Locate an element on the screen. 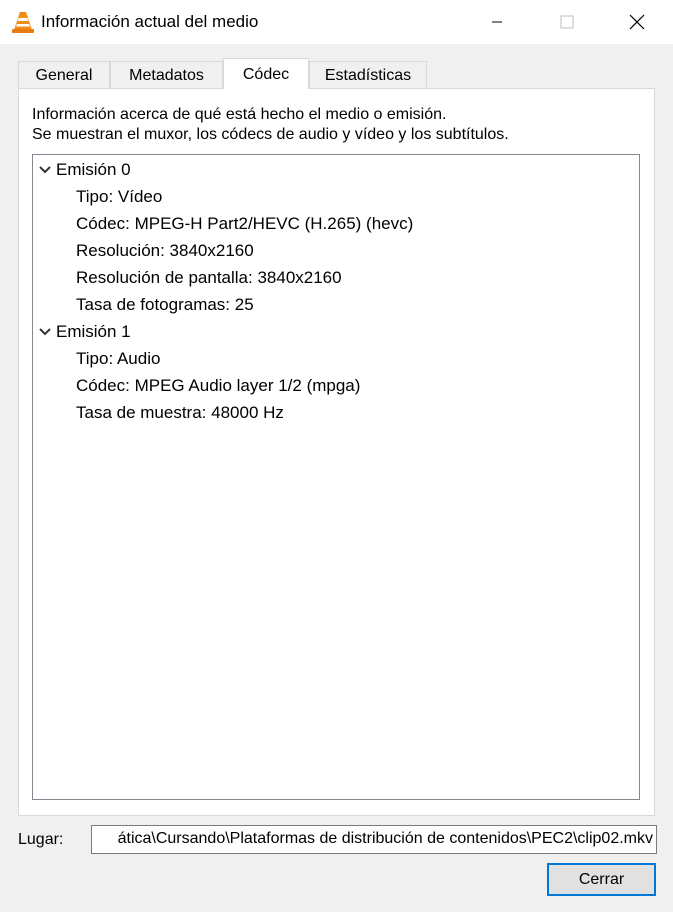 This screenshot has width=673, height=912. close-button: Cerrar is located at coordinates (601, 879).